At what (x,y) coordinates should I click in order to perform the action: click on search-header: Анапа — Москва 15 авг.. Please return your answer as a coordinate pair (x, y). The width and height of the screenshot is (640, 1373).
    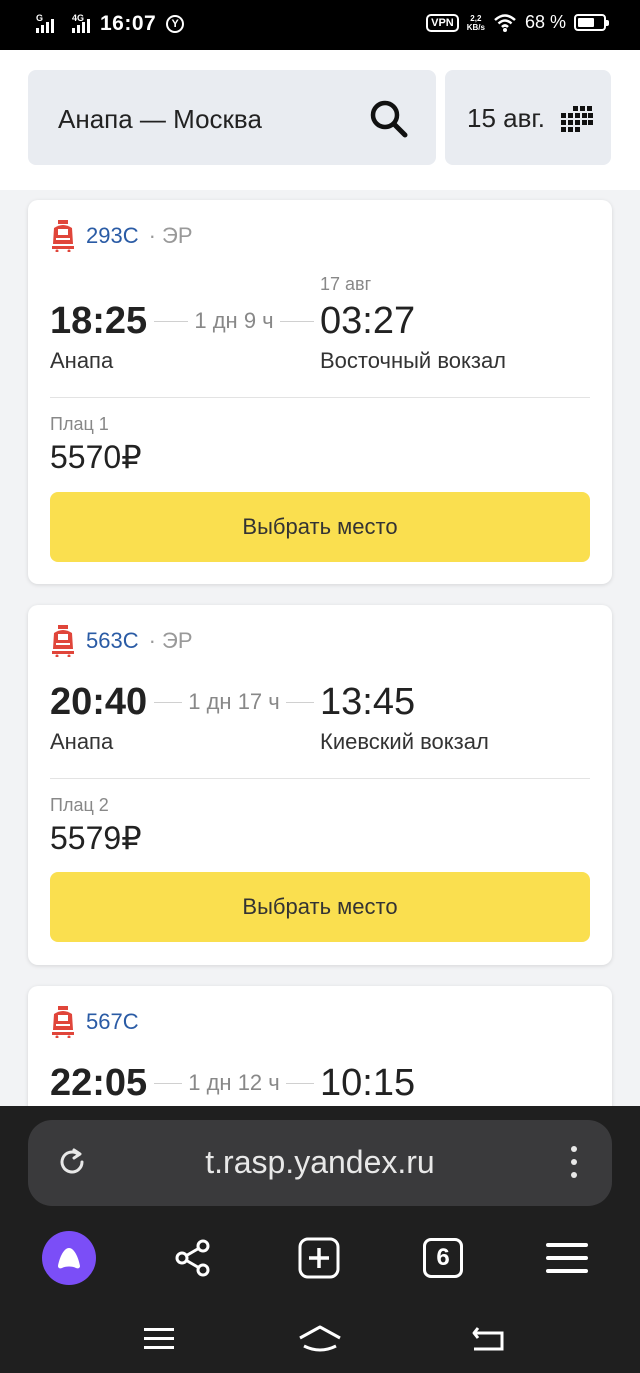
    Looking at the image, I should click on (320, 120).